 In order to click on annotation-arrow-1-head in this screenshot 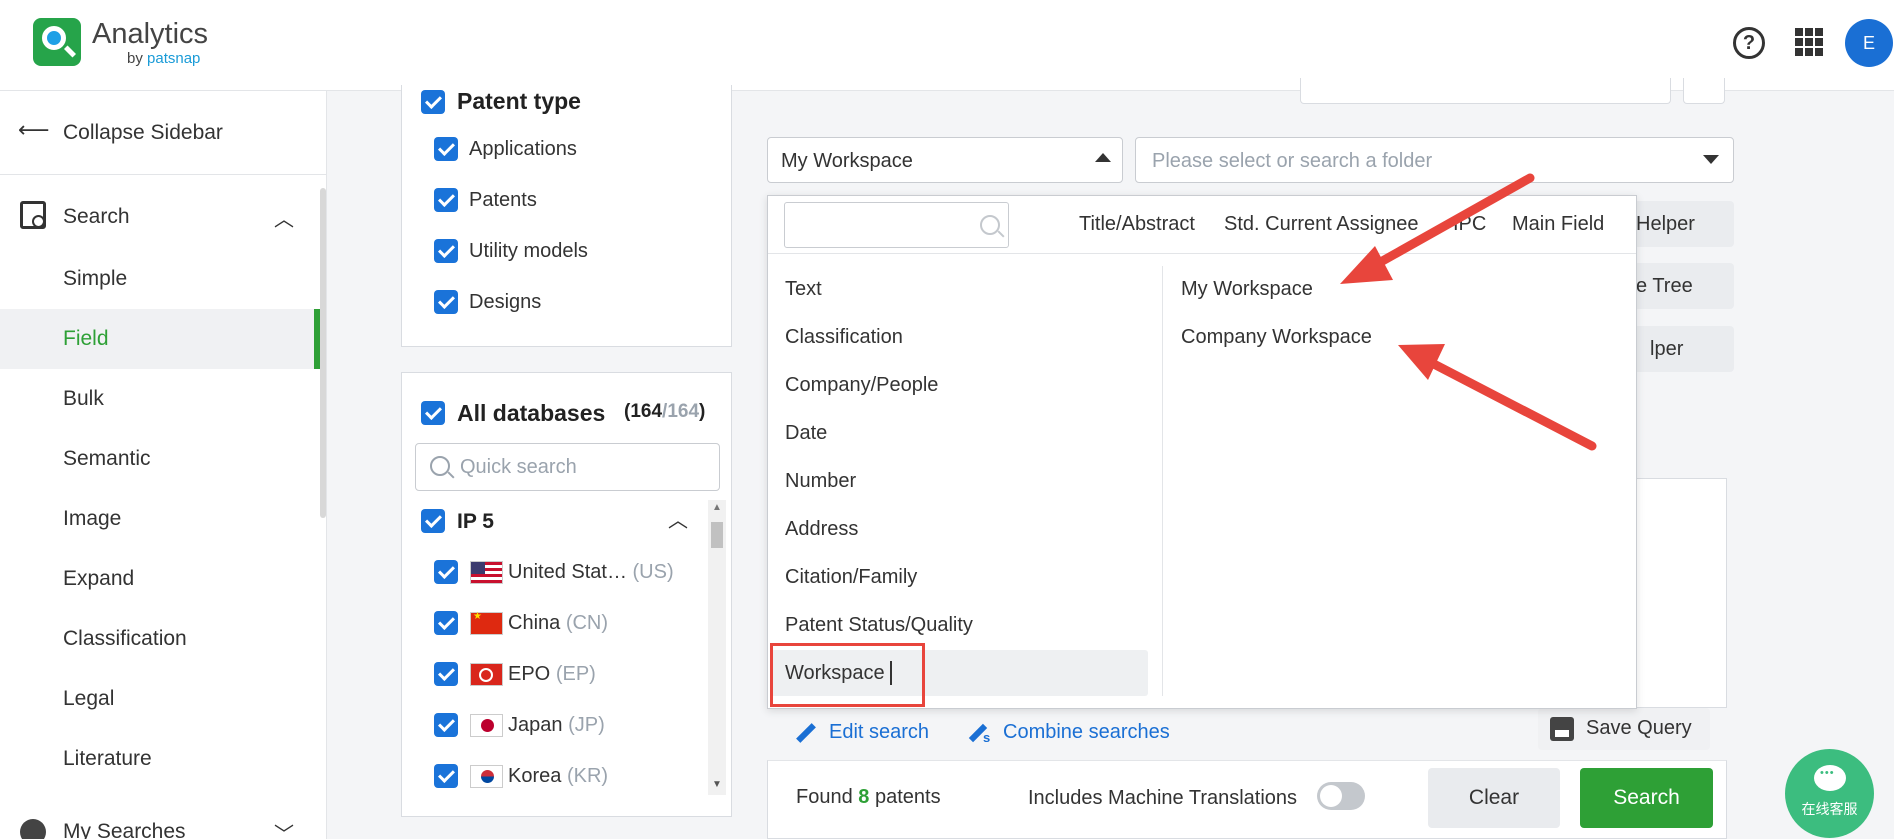, I will do `click(1366, 265)`.